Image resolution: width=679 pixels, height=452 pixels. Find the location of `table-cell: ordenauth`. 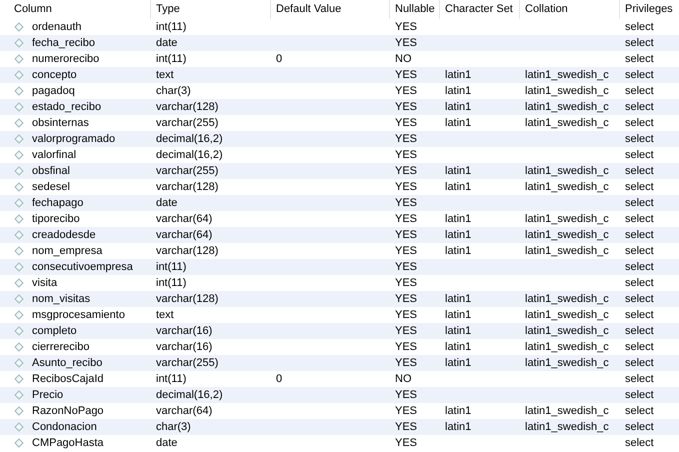

table-cell: ordenauth is located at coordinates (57, 27).